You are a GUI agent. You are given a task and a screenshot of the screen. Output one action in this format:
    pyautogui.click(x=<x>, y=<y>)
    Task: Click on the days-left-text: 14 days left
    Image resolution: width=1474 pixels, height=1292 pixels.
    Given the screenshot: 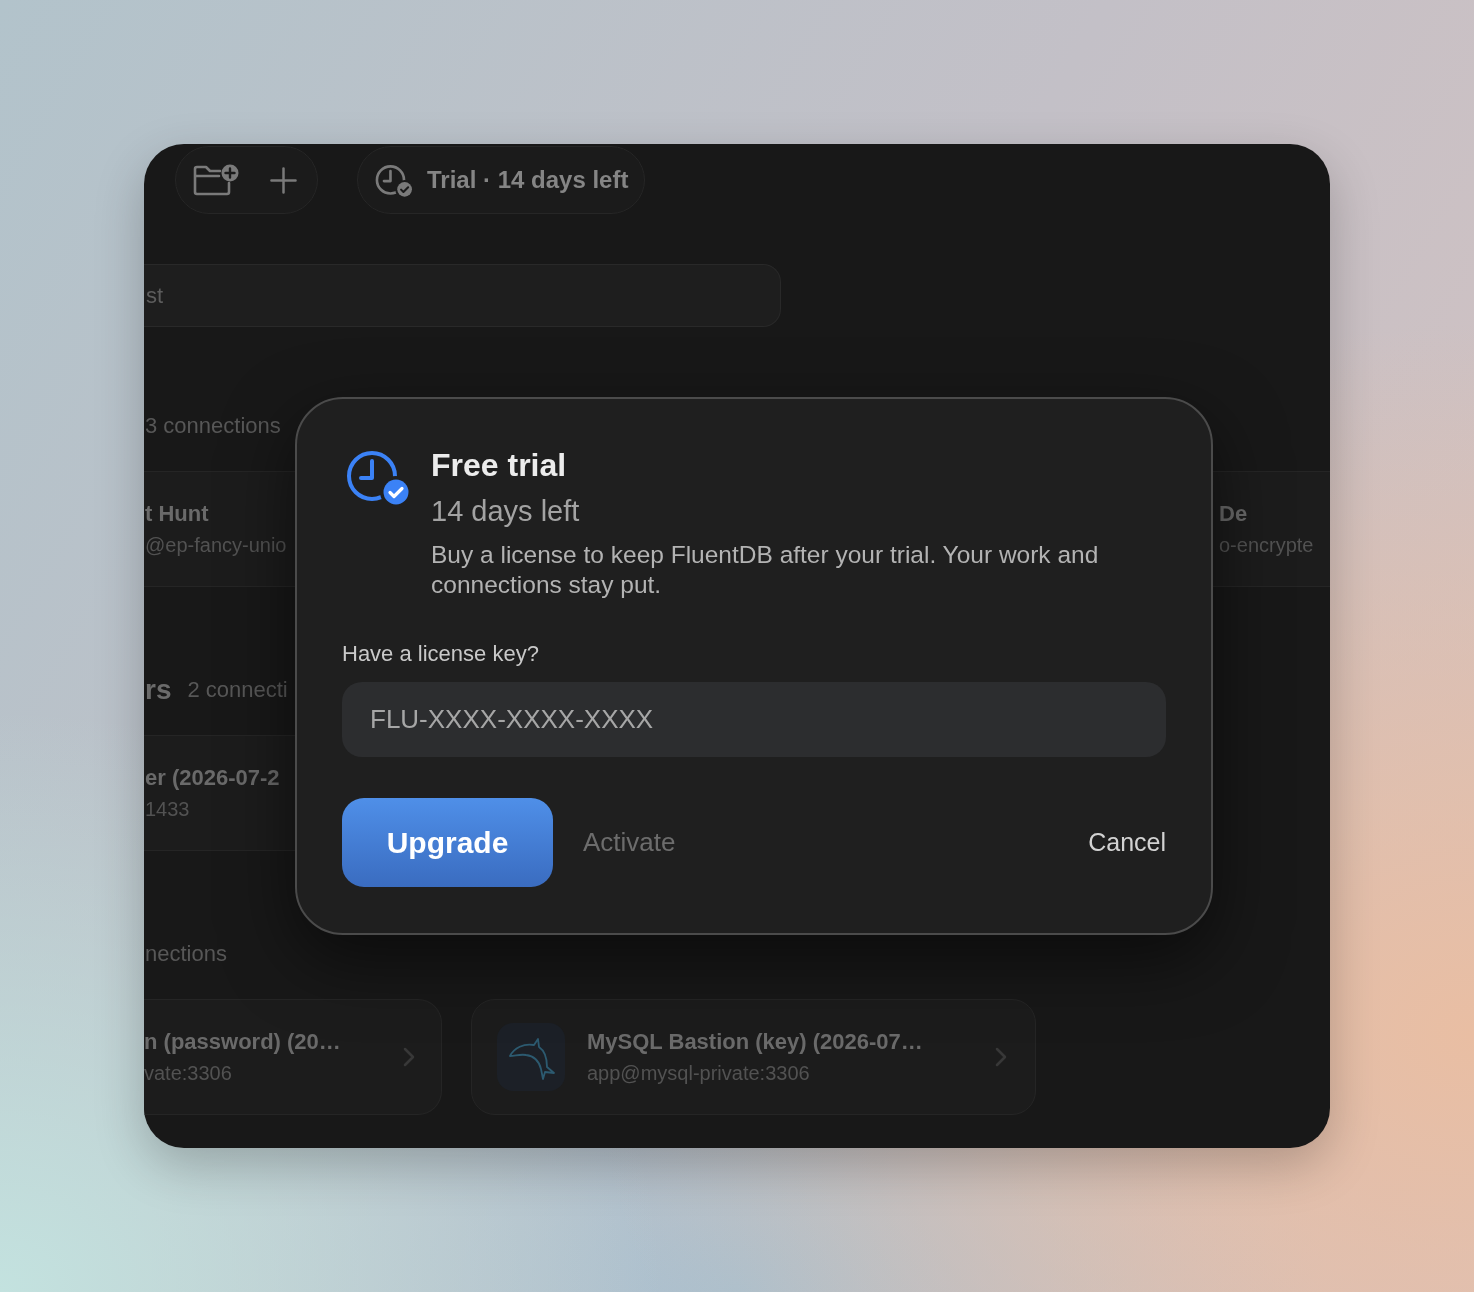 What is the action you would take?
    pyautogui.click(x=506, y=511)
    